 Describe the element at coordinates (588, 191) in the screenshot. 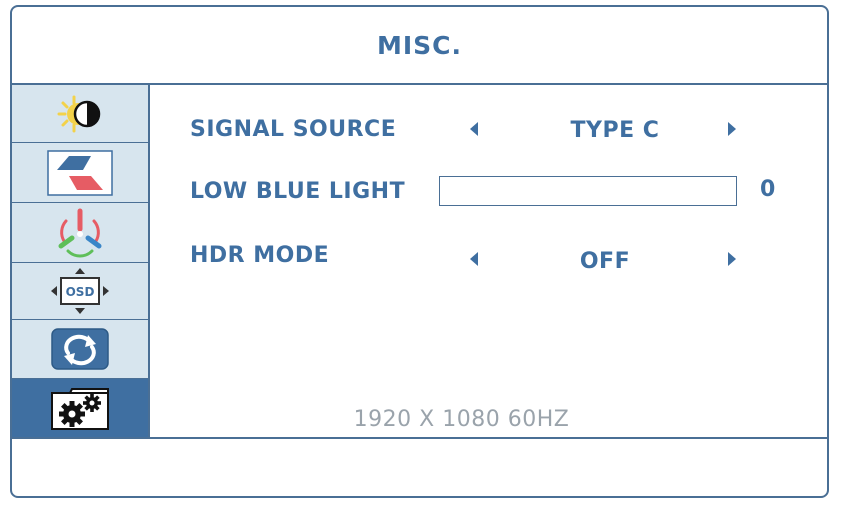

I see `low-blue-light-slider` at that location.